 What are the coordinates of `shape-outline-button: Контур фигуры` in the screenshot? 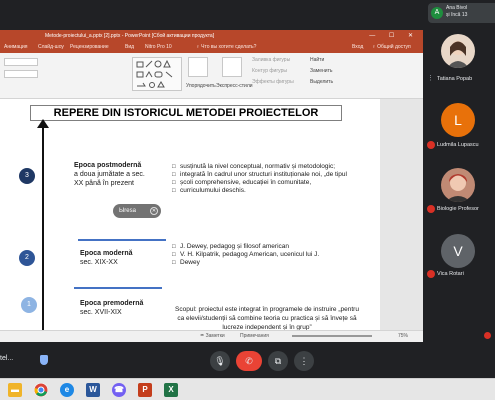 It's located at (269, 71).